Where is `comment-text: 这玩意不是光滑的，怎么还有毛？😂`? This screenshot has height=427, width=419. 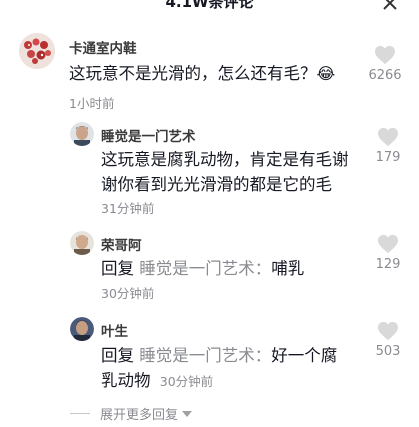 comment-text: 这玩意不是光滑的，怎么还有毛？😂 is located at coordinates (202, 73).